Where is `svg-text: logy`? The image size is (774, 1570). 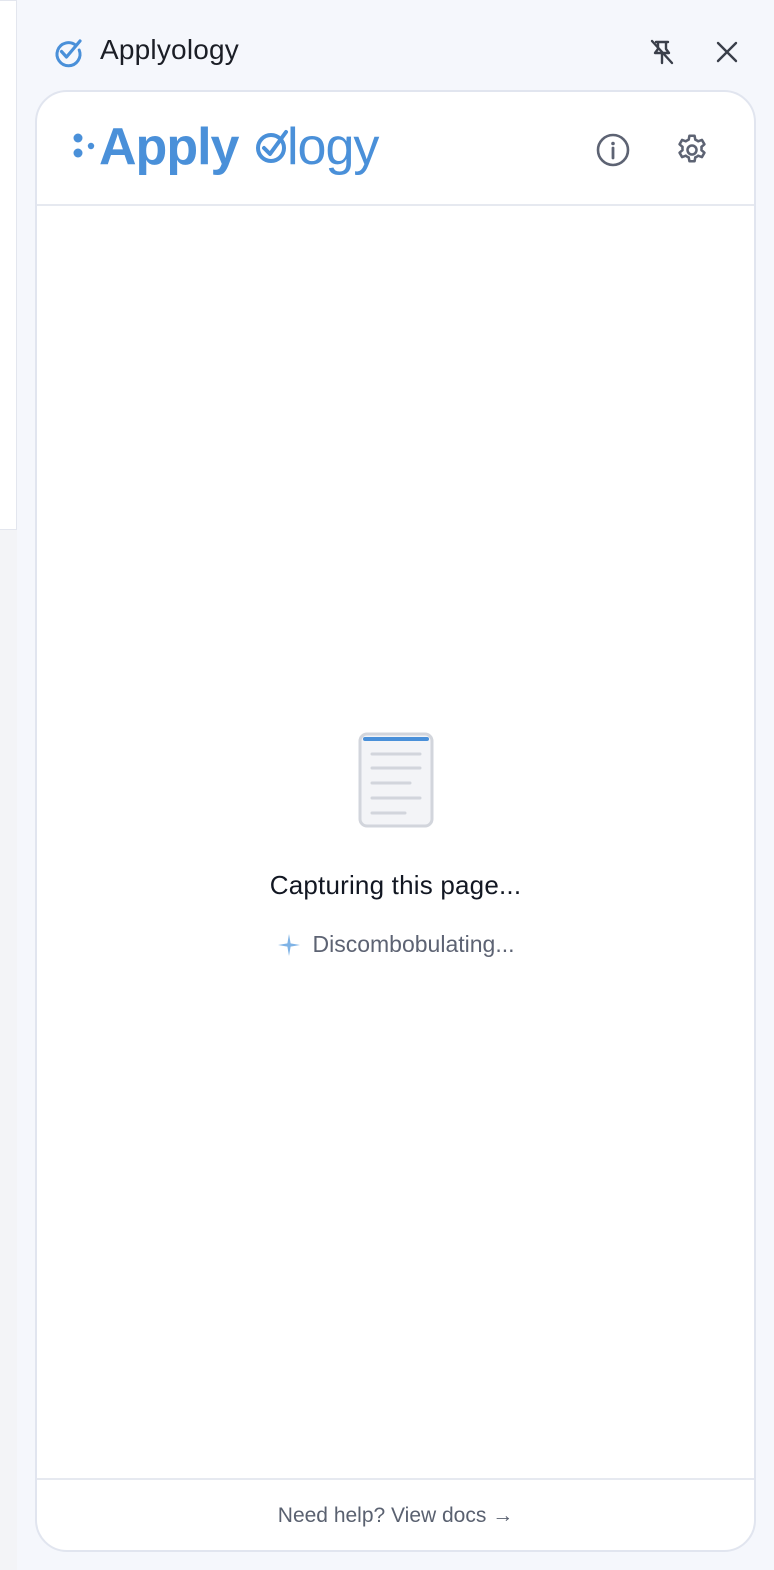 svg-text: logy is located at coordinates (333, 147).